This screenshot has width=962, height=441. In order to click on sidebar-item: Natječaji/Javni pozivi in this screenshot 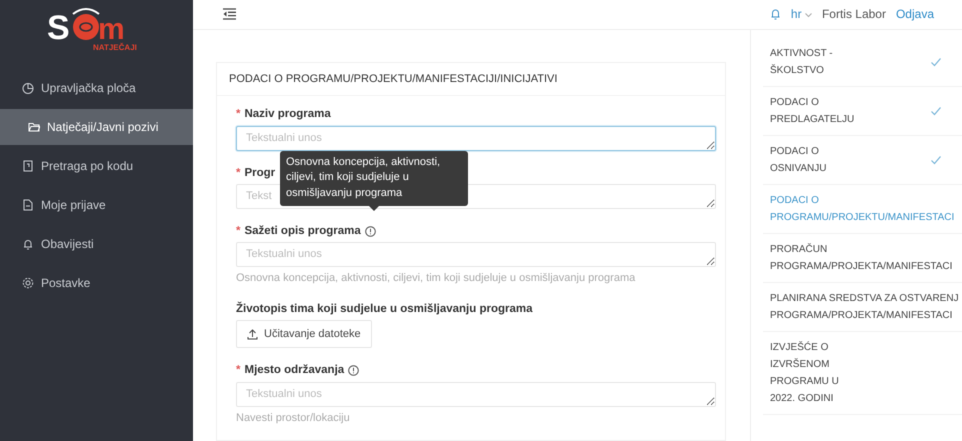, I will do `click(96, 127)`.